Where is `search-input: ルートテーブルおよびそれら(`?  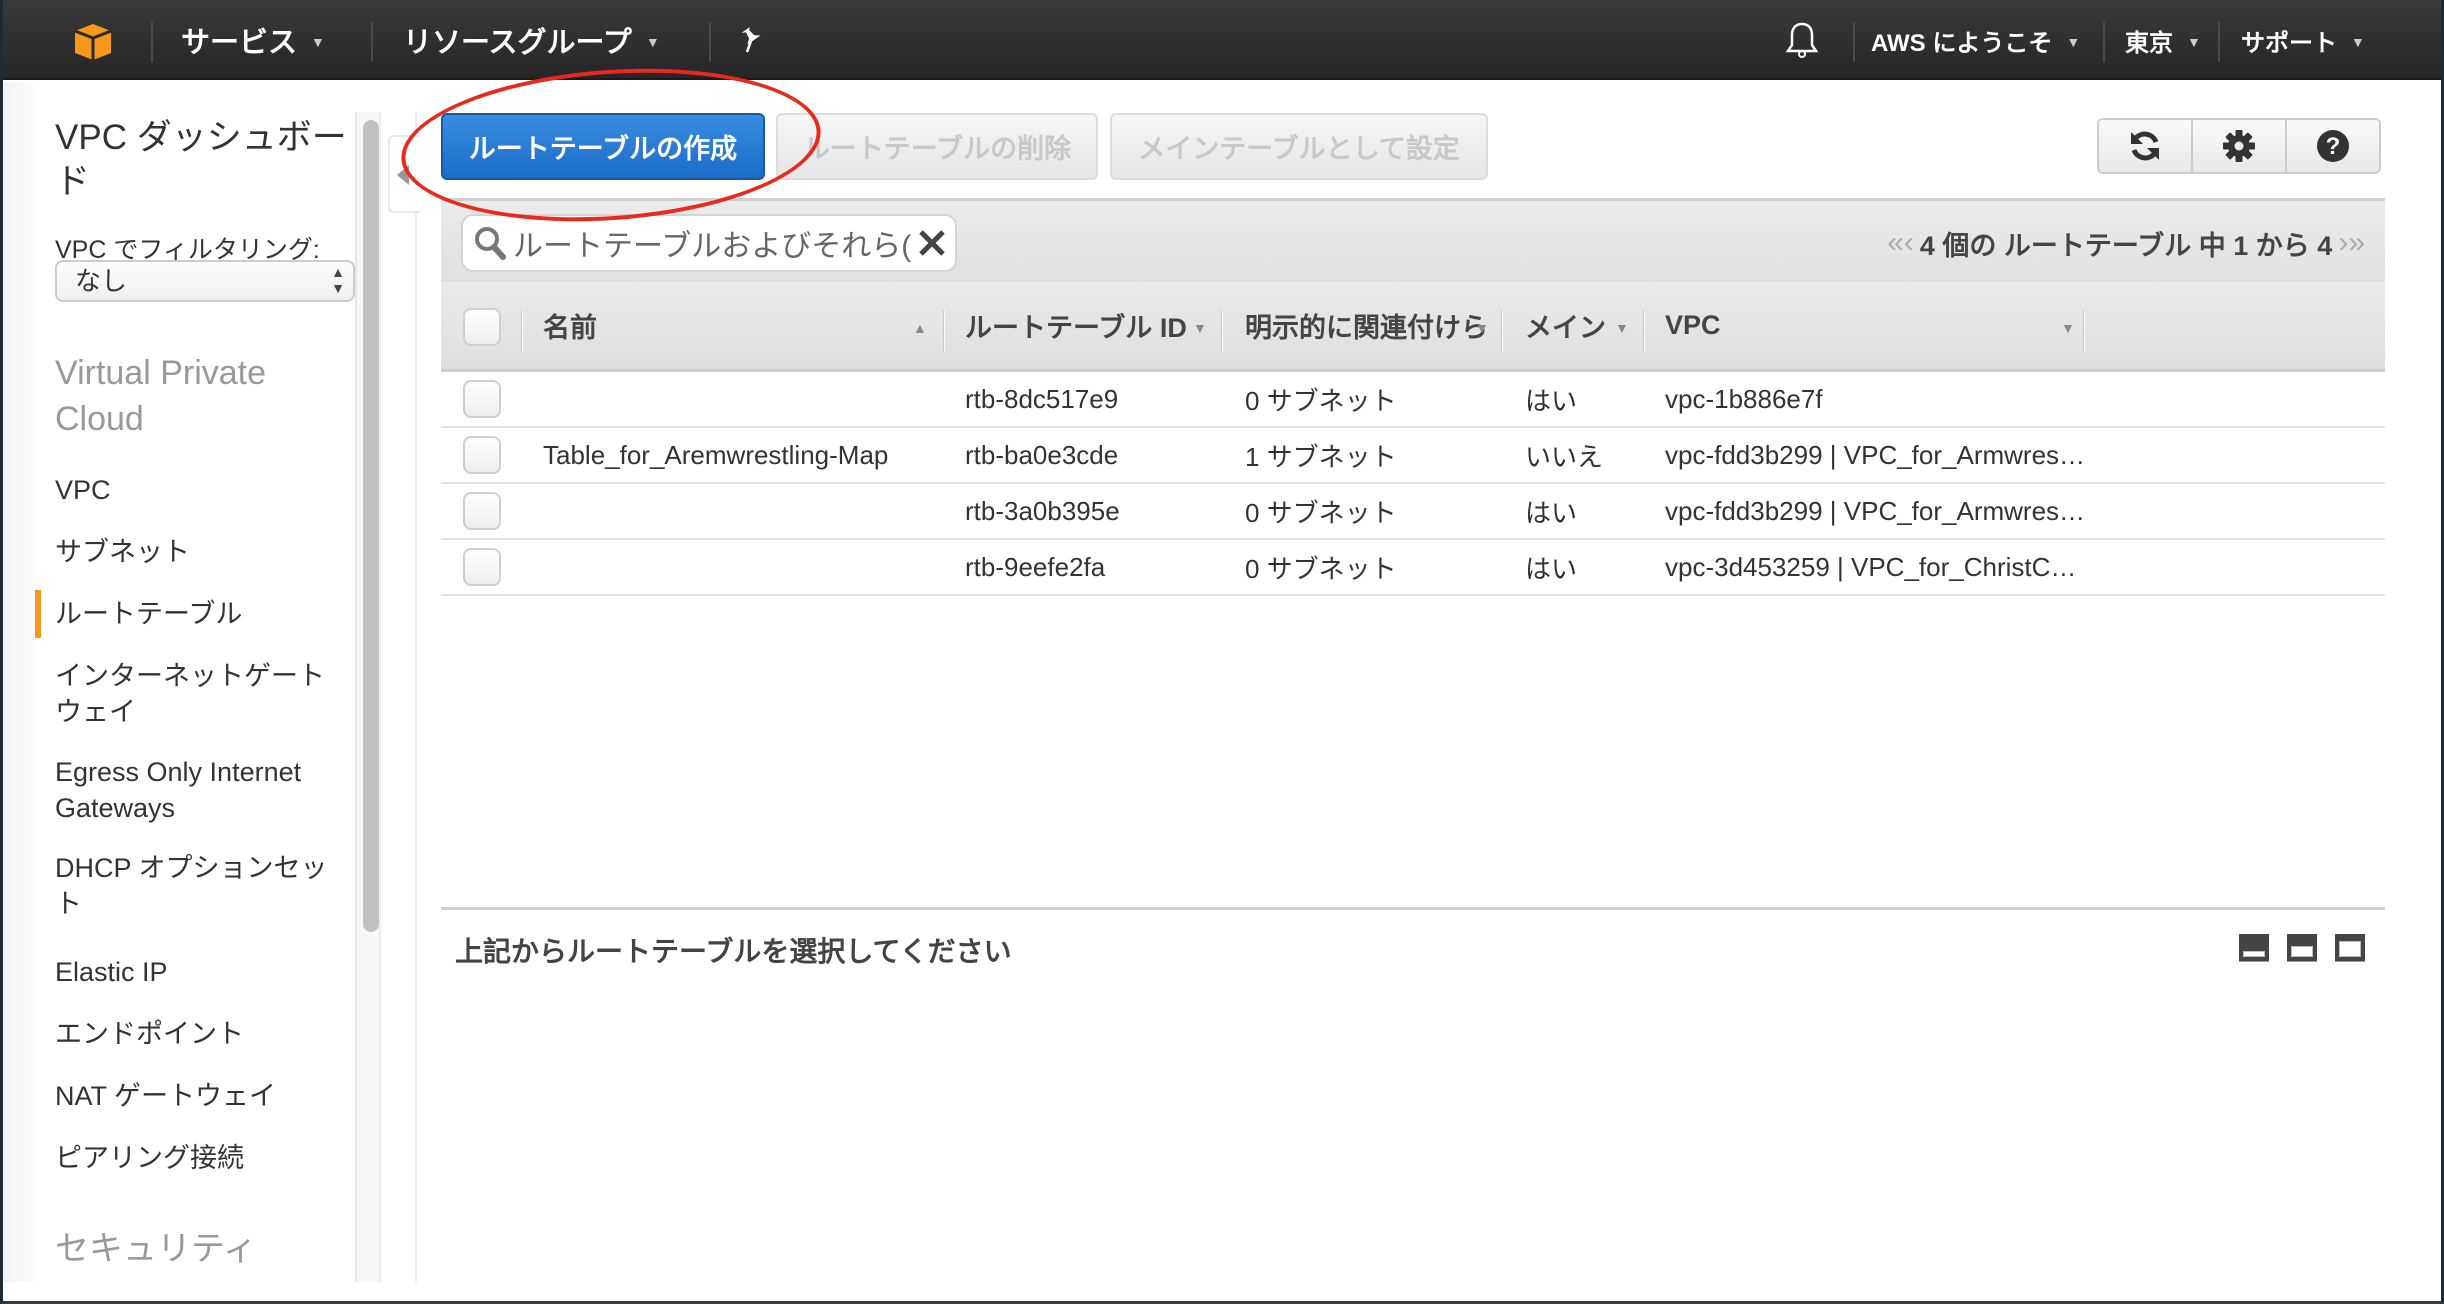 search-input: ルートテーブルおよびそれら( is located at coordinates (709, 243).